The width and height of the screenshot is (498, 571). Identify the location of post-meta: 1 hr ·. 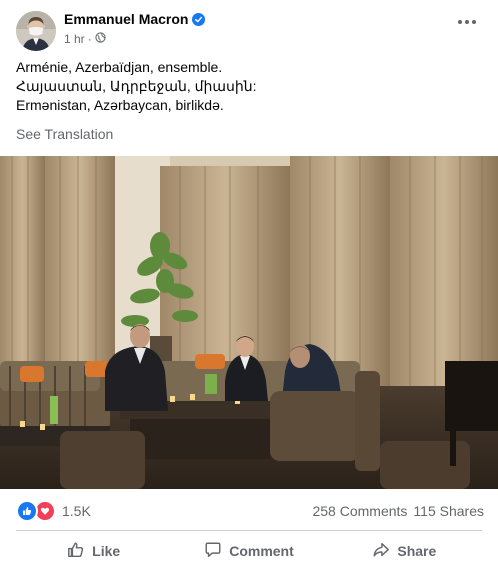
(85, 39).